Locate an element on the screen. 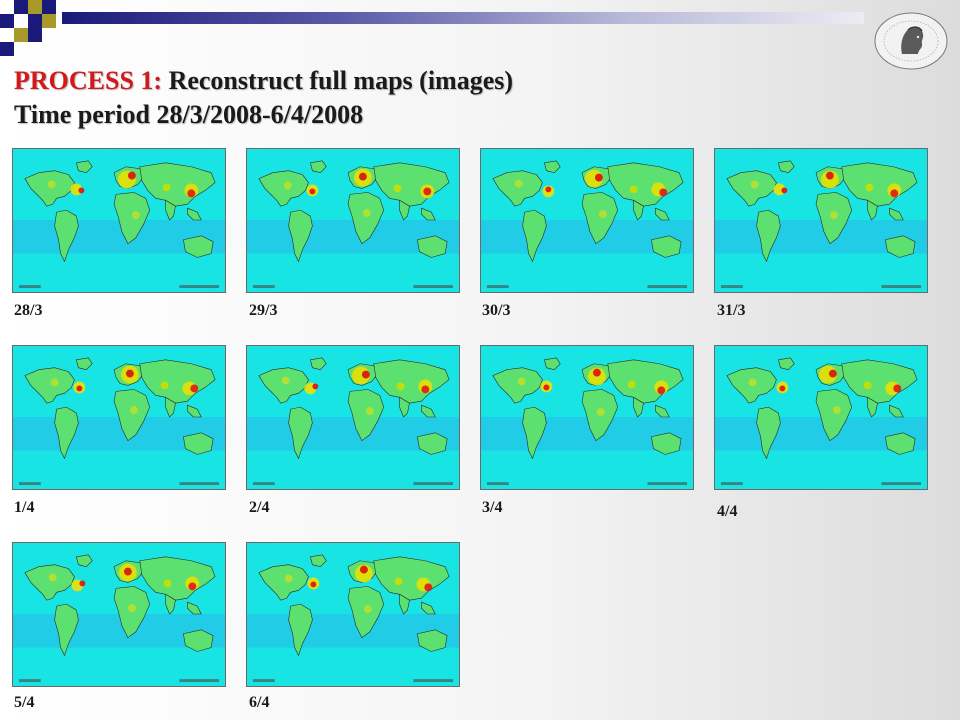 Image resolution: width=960 pixels, height=720 pixels. slide-subtitle: Time period 28/3/2008-6/4/2008 is located at coordinates (189, 114).